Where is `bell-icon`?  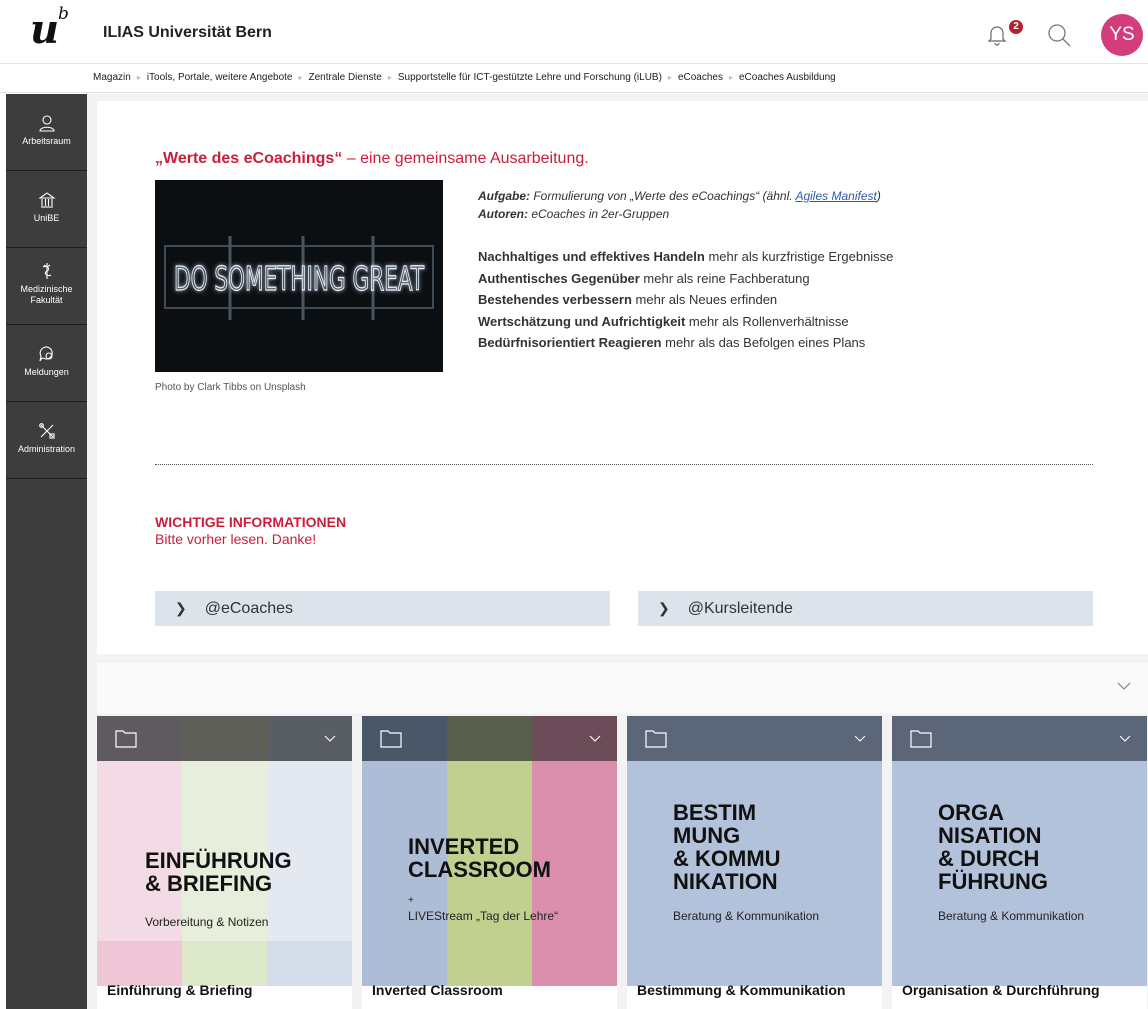
bell-icon is located at coordinates (997, 34).